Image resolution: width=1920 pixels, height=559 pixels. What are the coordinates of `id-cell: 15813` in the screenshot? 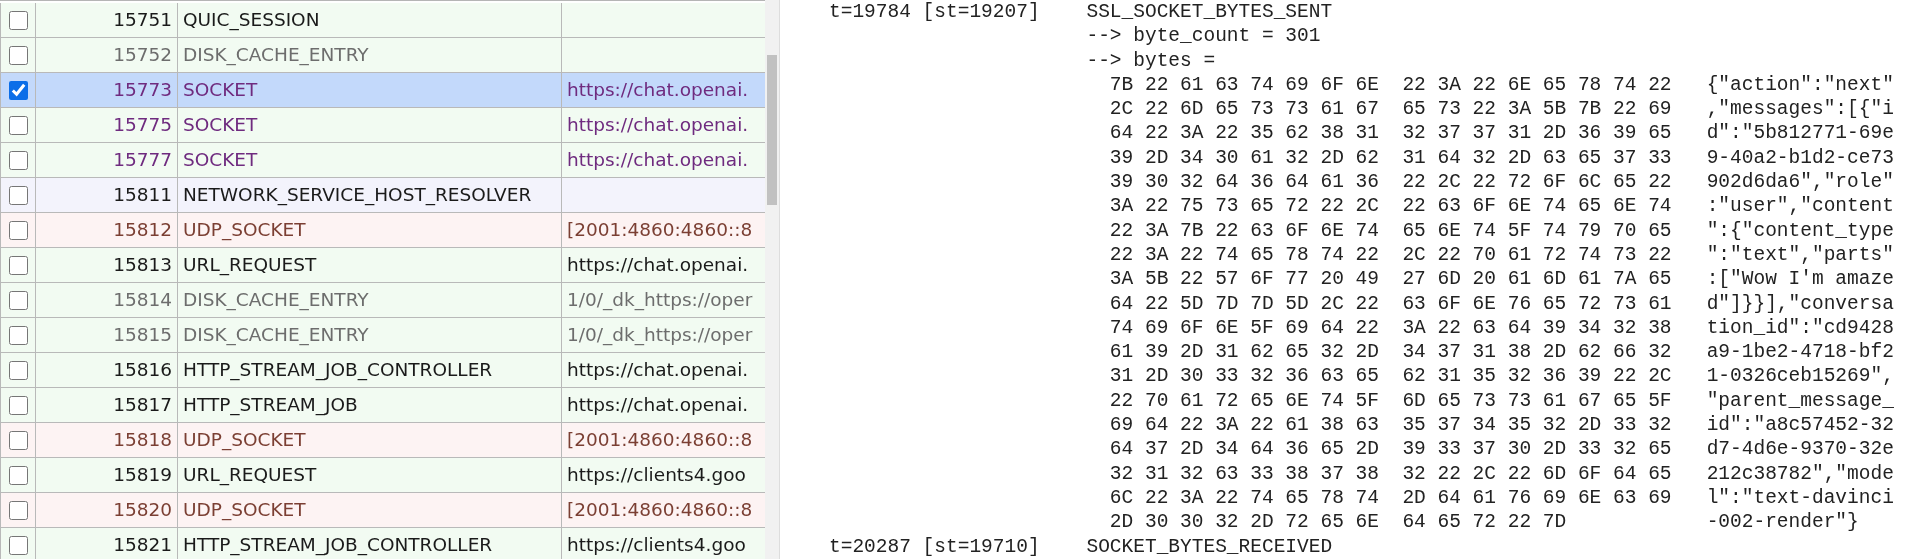 It's located at (142, 264).